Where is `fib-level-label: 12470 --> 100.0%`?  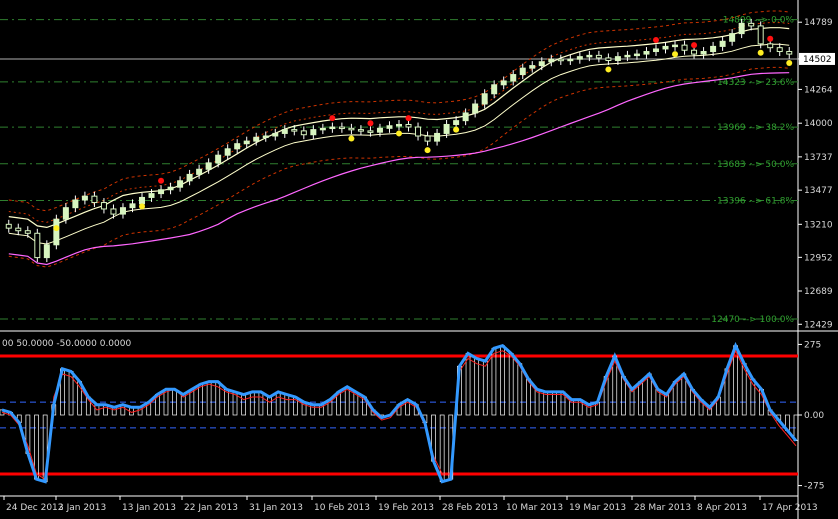 fib-level-label: 12470 --> 100.0% is located at coordinates (752, 320).